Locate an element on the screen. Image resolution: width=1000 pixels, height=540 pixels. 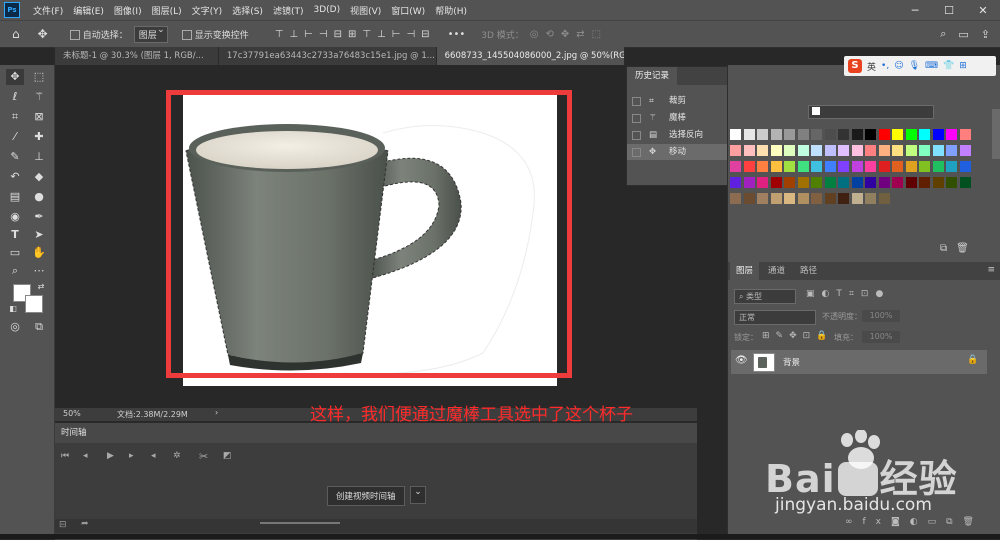
lock-icons: ⊞✎✥⊡🔒 is located at coordinates (797, 336).